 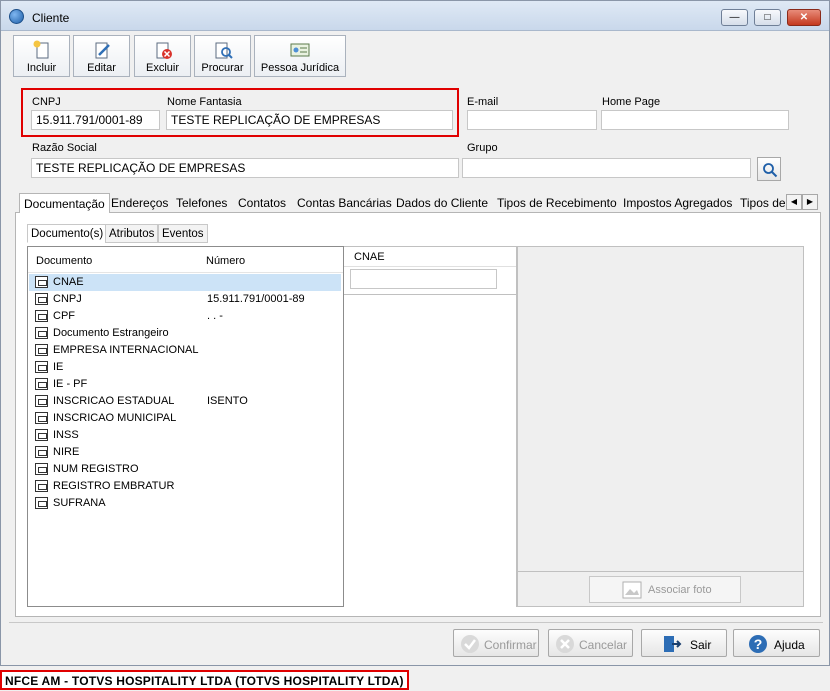 I want to click on subtab-documentos: Documento(s), so click(x=67, y=233).